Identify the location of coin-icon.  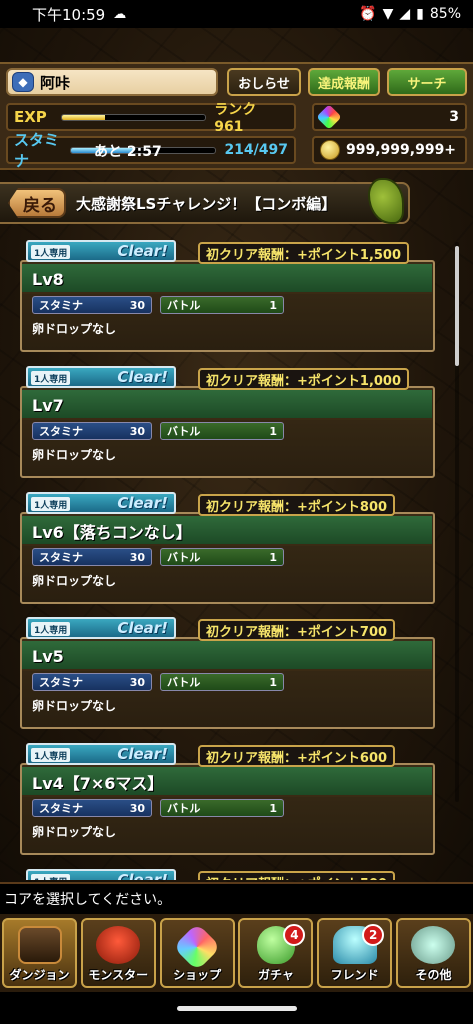
(330, 150).